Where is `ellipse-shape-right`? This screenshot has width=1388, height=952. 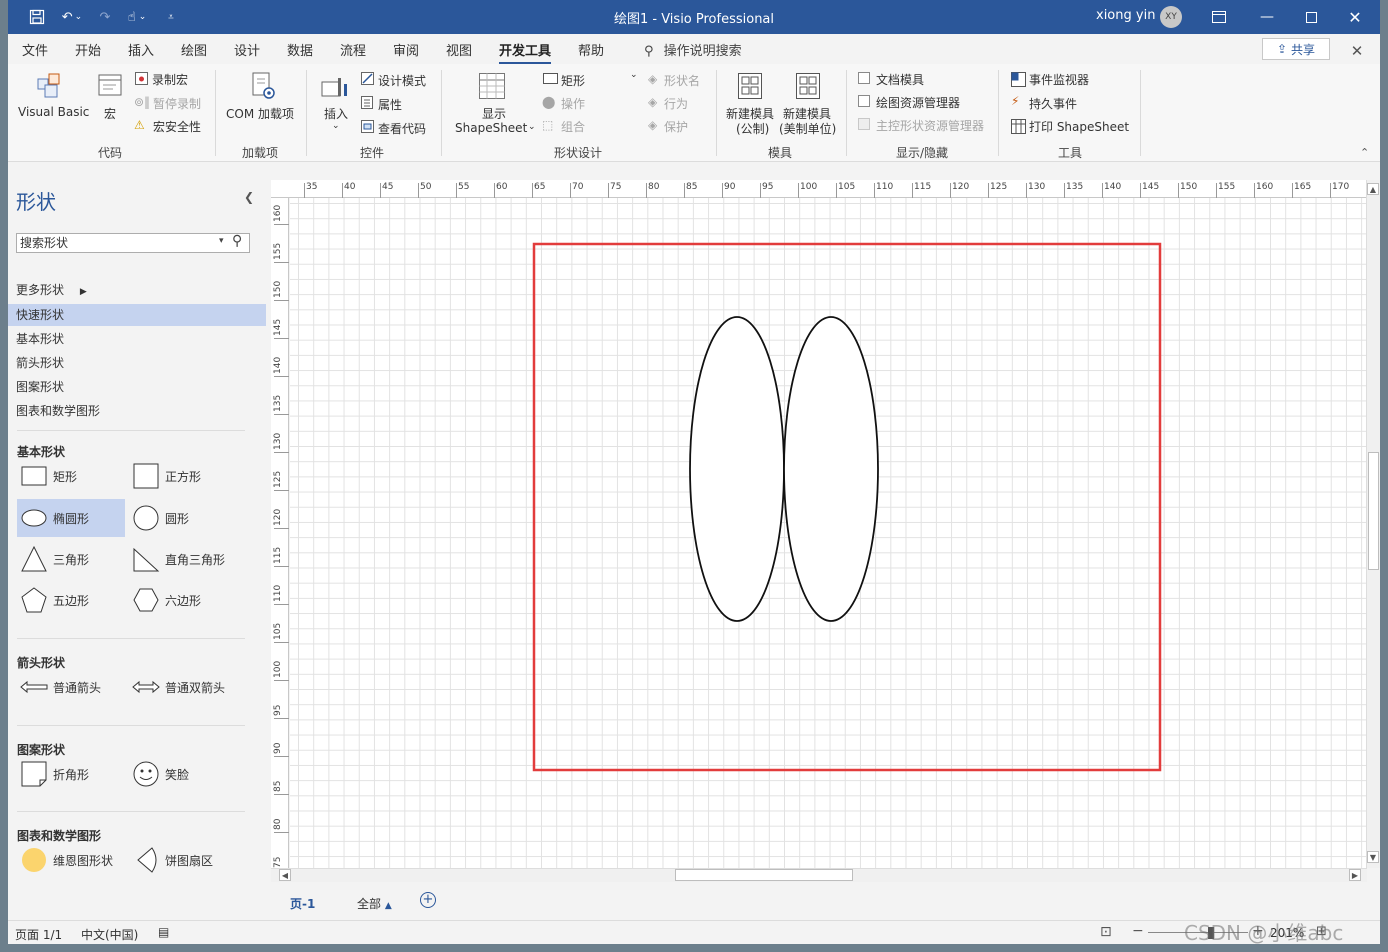 ellipse-shape-right is located at coordinates (831, 469).